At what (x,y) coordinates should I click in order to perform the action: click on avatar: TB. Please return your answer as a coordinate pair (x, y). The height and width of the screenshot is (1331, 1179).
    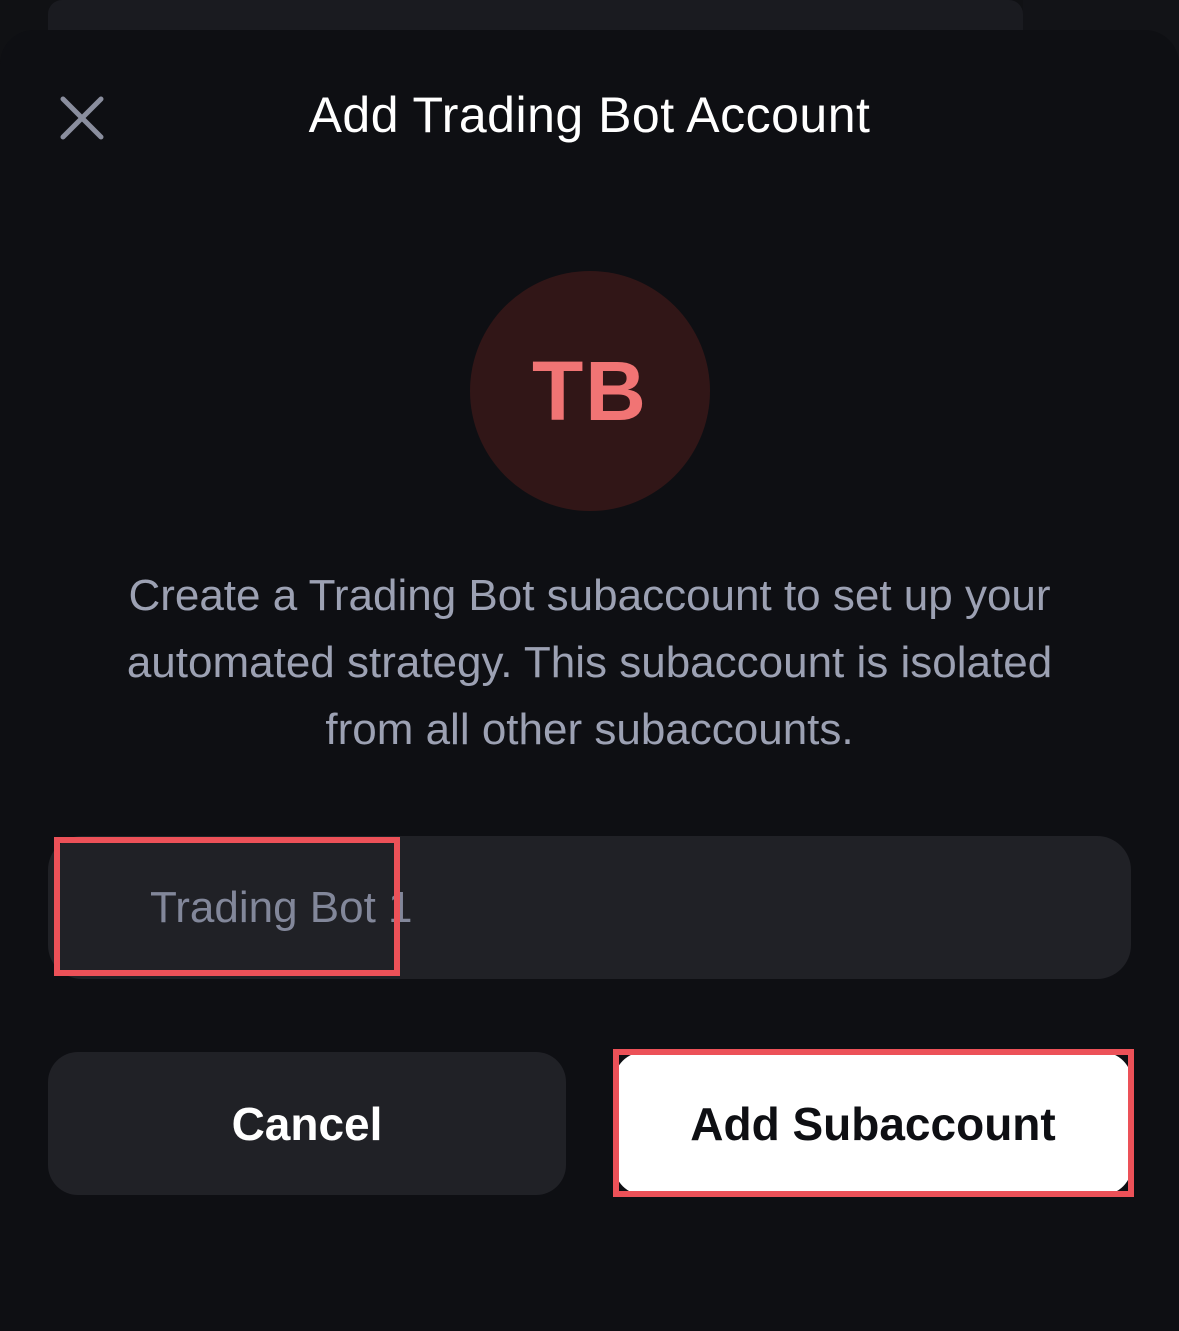
    Looking at the image, I should click on (590, 391).